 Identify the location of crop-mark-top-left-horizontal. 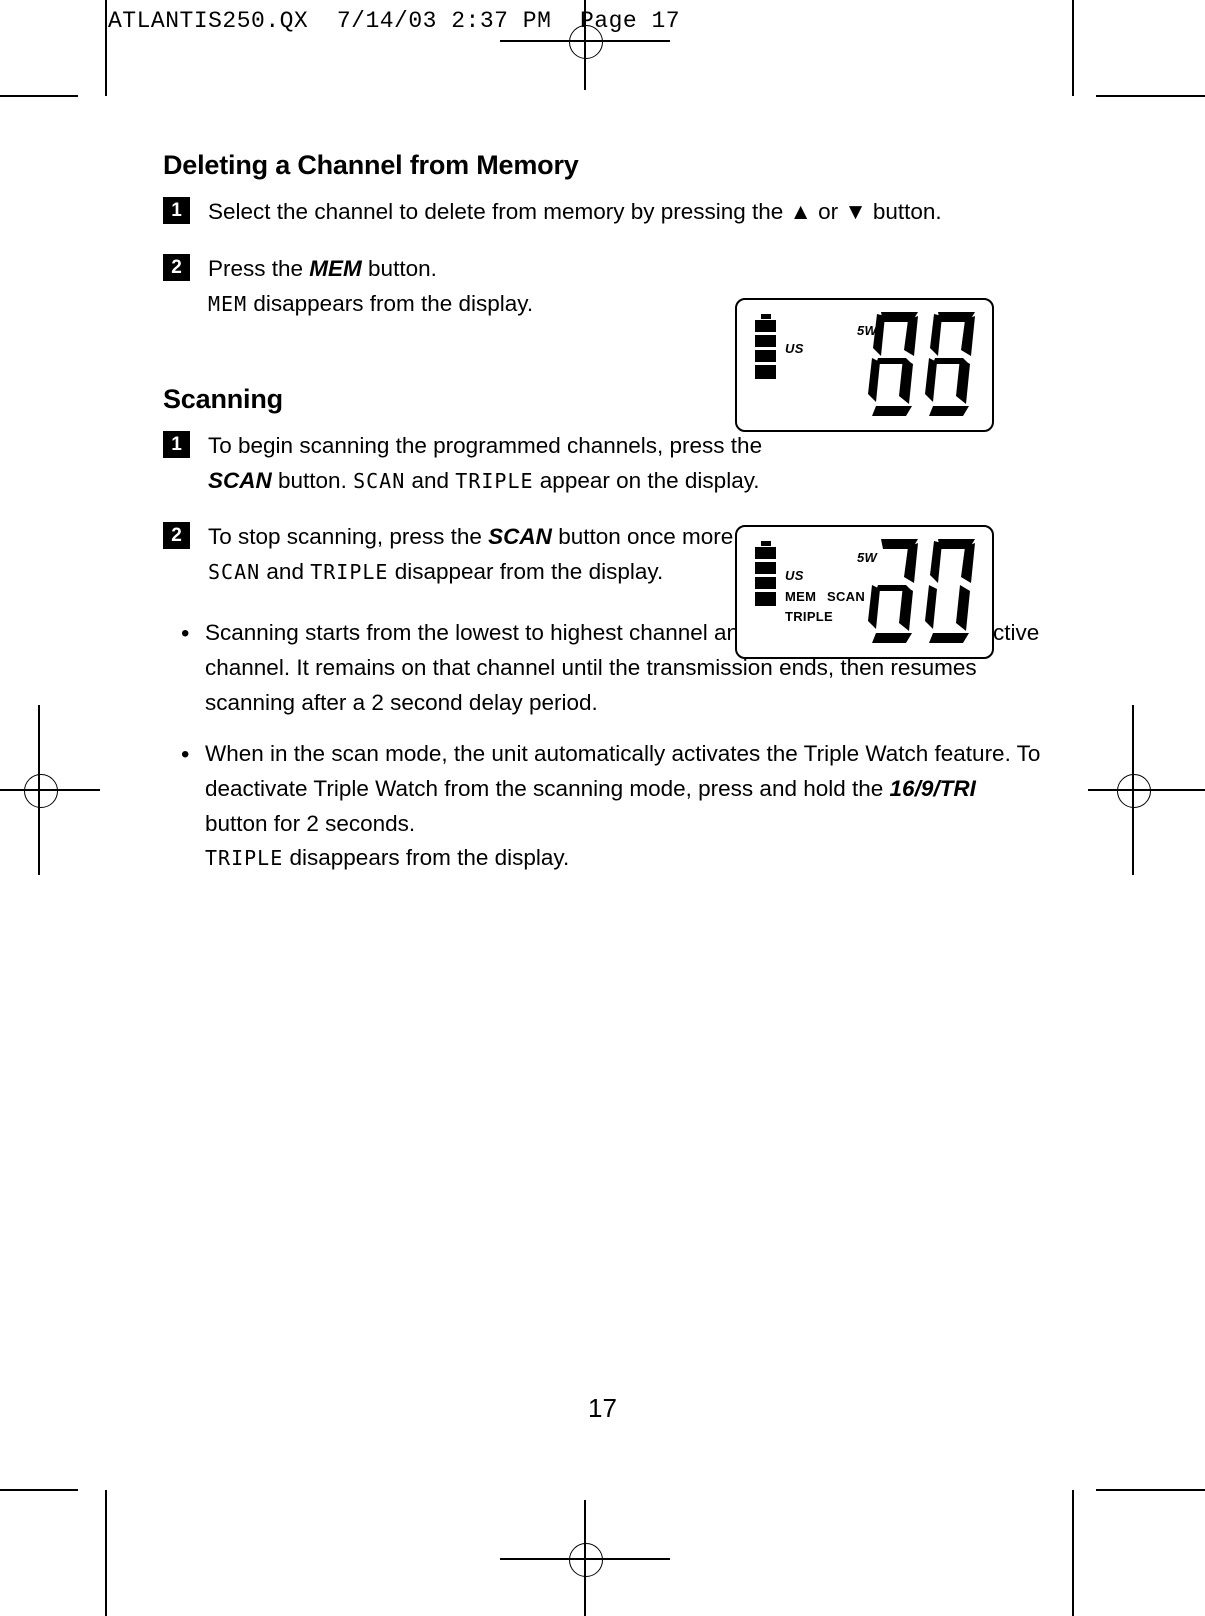
(39, 96).